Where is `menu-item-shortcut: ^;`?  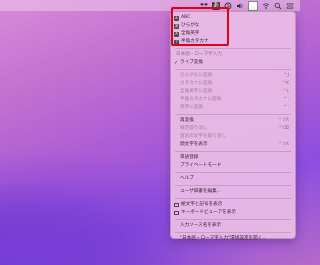 menu-item-shortcut: ^; is located at coordinates (286, 99).